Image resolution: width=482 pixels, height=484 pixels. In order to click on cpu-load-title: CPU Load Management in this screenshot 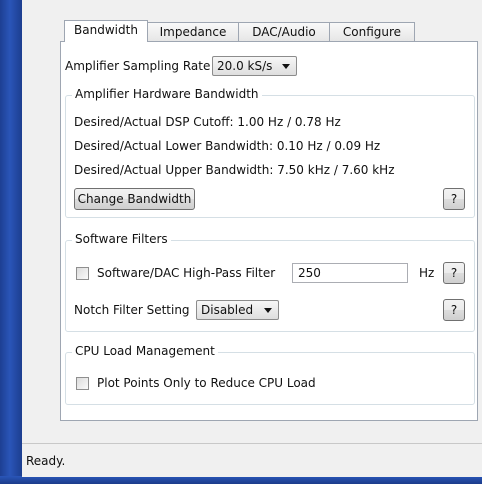, I will do `click(145, 351)`.